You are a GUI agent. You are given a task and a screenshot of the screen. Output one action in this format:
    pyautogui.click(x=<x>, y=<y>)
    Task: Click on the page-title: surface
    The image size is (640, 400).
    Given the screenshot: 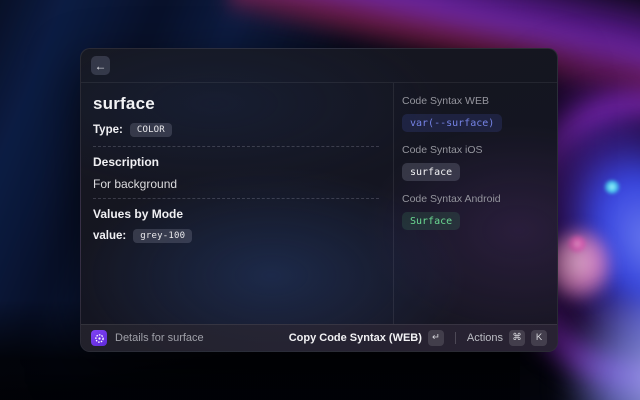 What is the action you would take?
    pyautogui.click(x=124, y=103)
    